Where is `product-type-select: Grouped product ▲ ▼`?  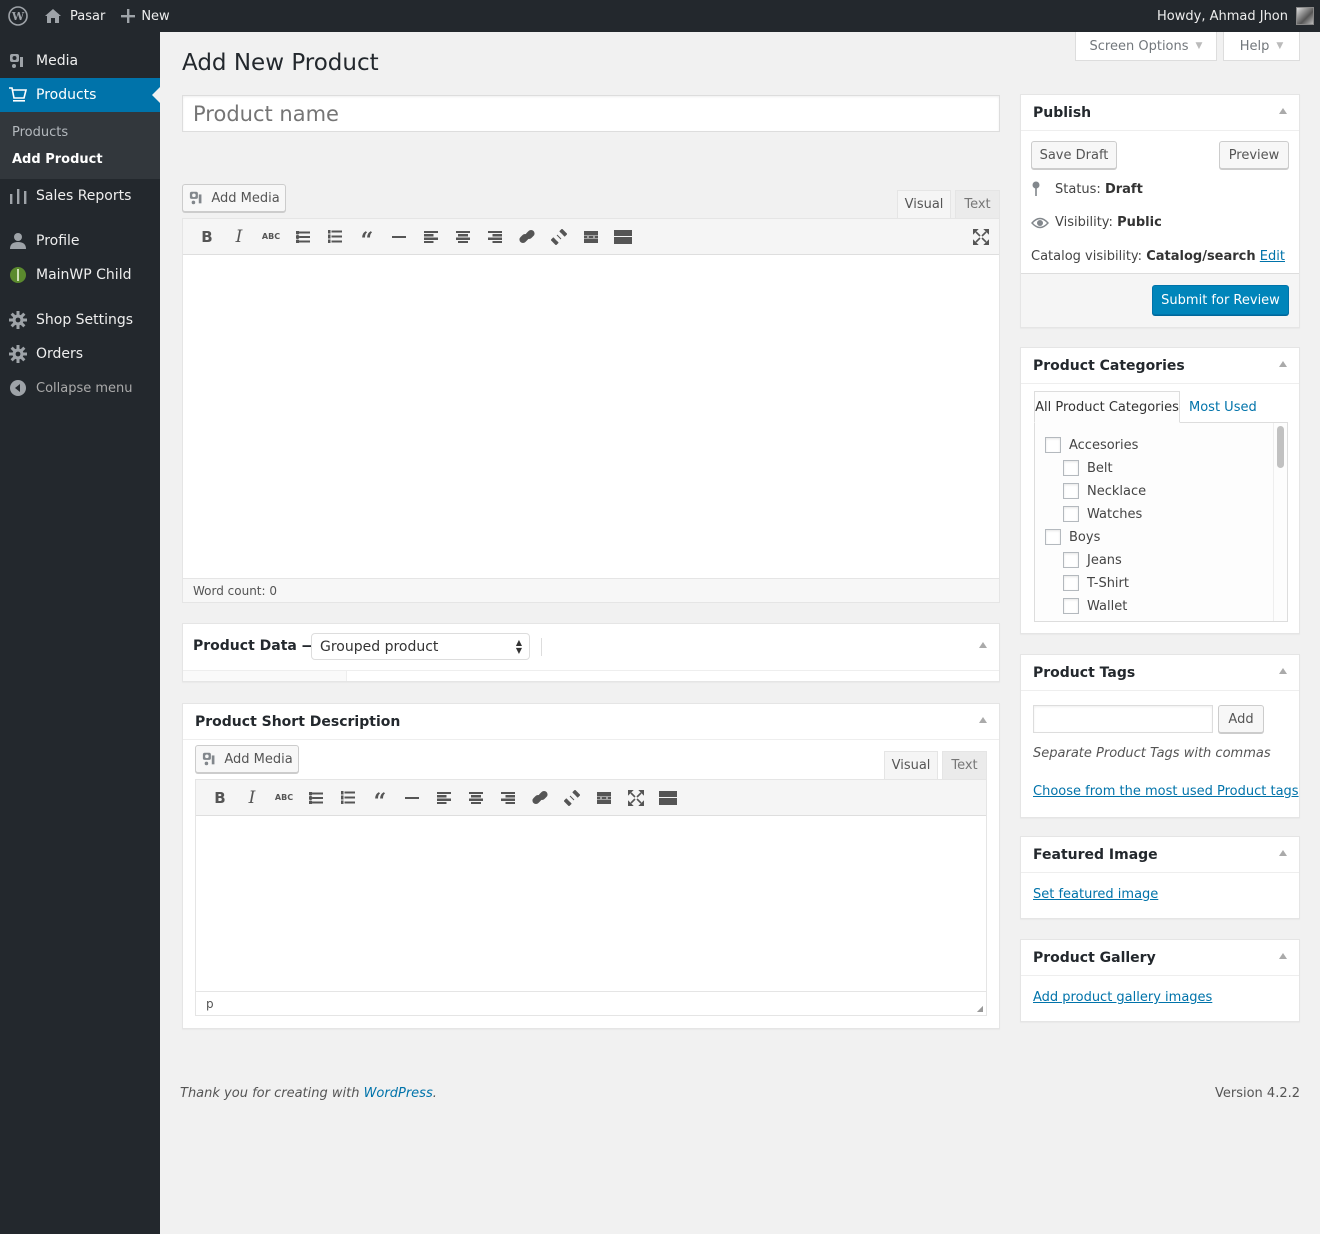 product-type-select: Grouped product ▲ ▼ is located at coordinates (420, 646).